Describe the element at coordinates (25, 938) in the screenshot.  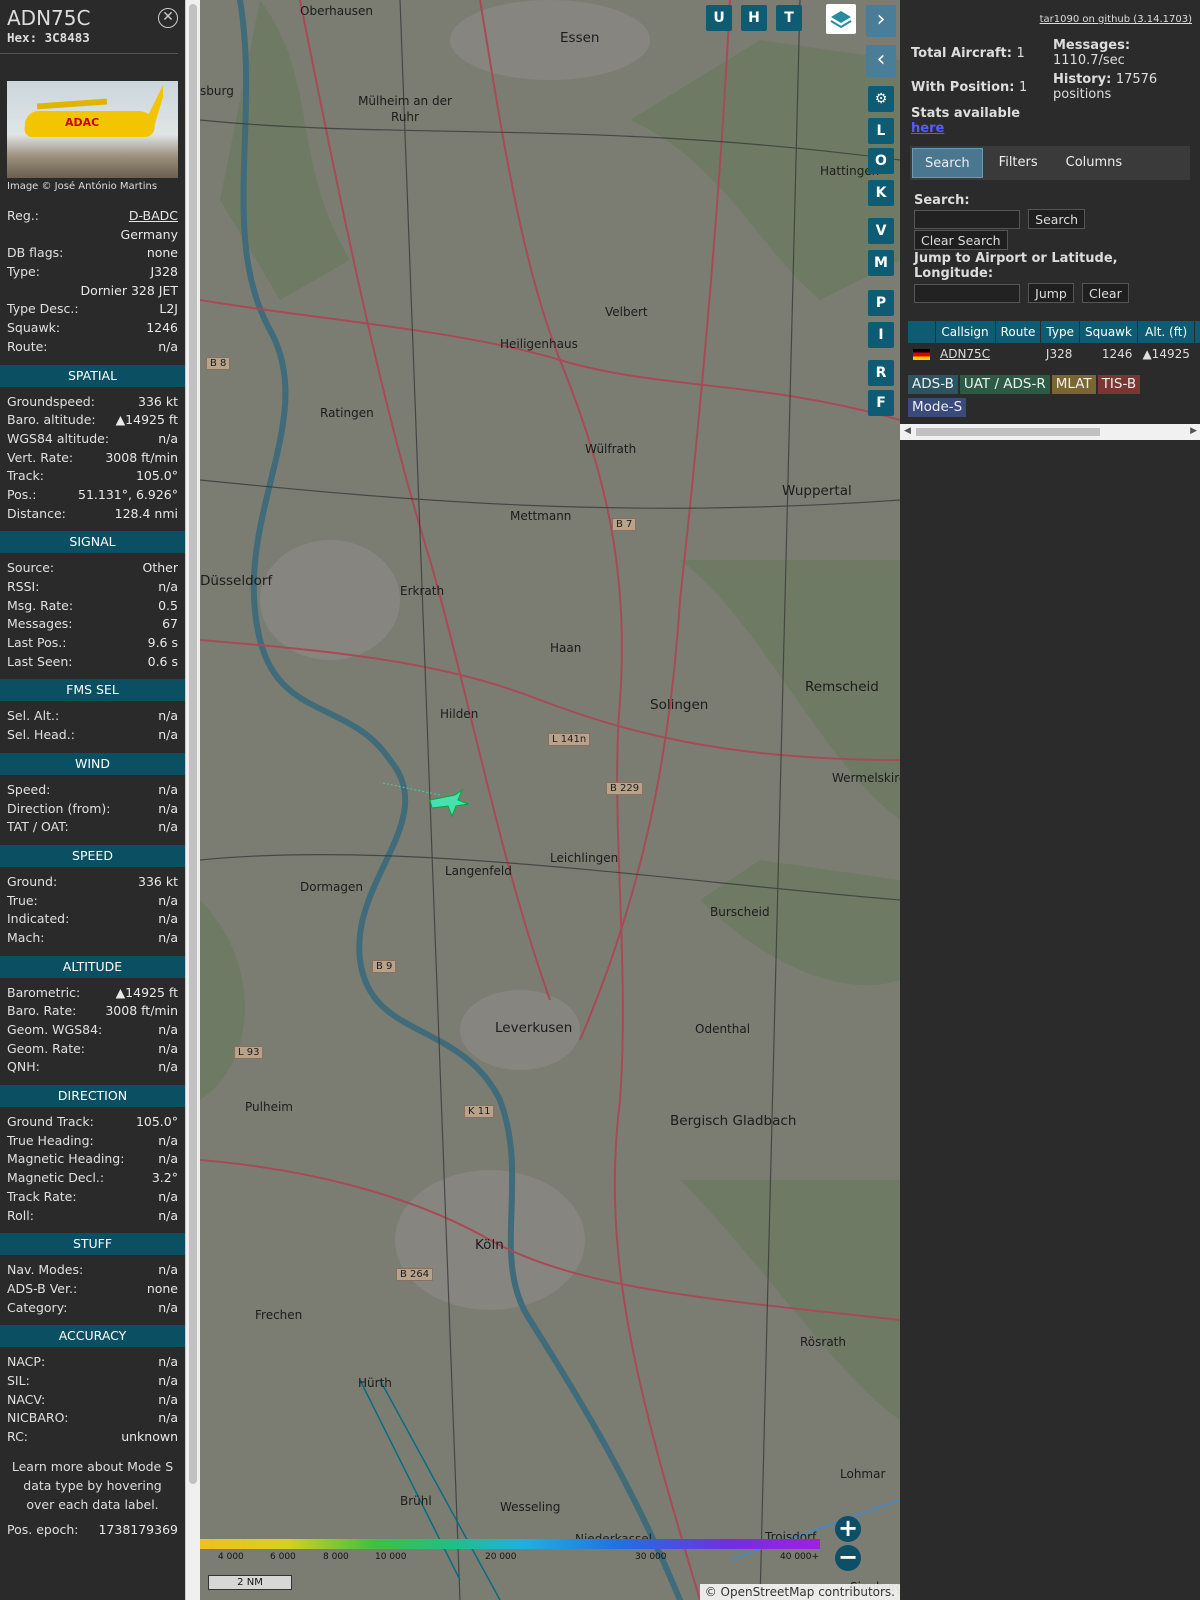
I see `info-label: Mach:` at that location.